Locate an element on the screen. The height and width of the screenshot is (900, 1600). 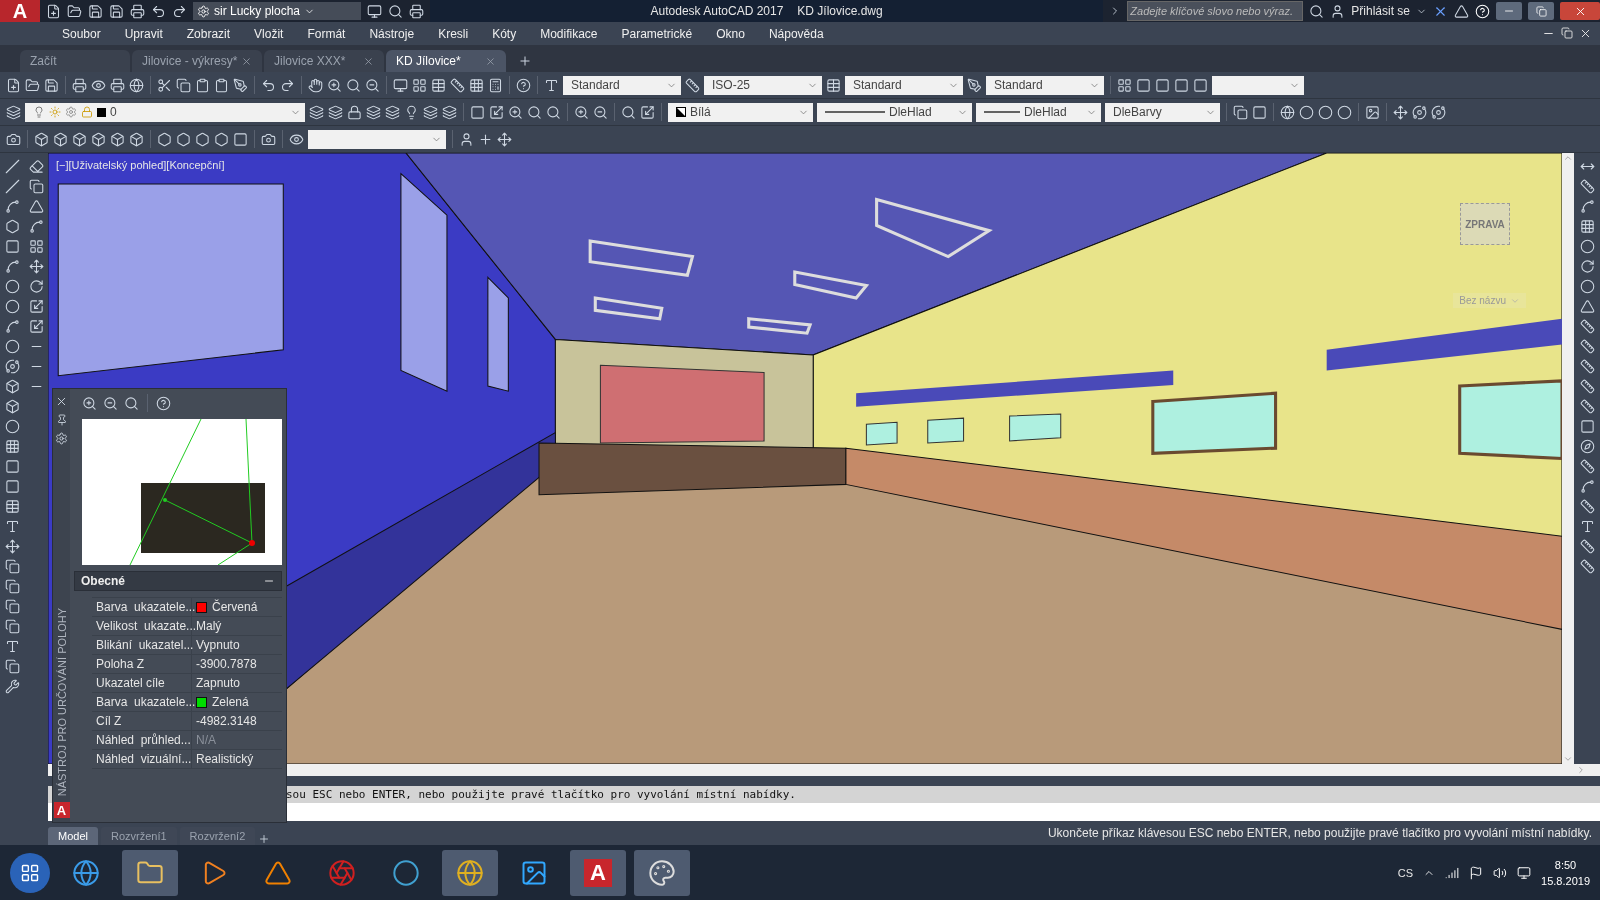
workspace-dropdown: sir Lucky plocha is located at coordinates (277, 11).